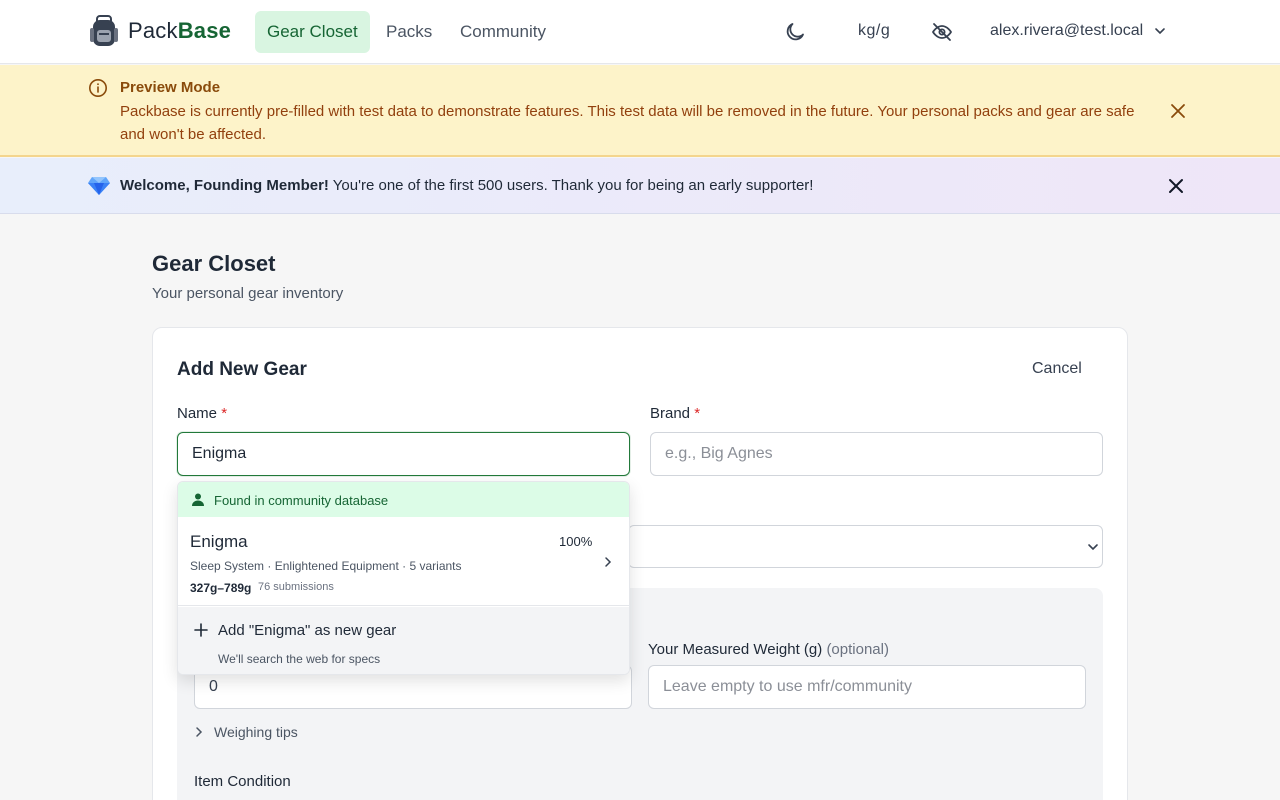 Image resolution: width=1280 pixels, height=800 pixels. I want to click on measured-weight-input: Leave empty to use mfr/community, so click(867, 687).